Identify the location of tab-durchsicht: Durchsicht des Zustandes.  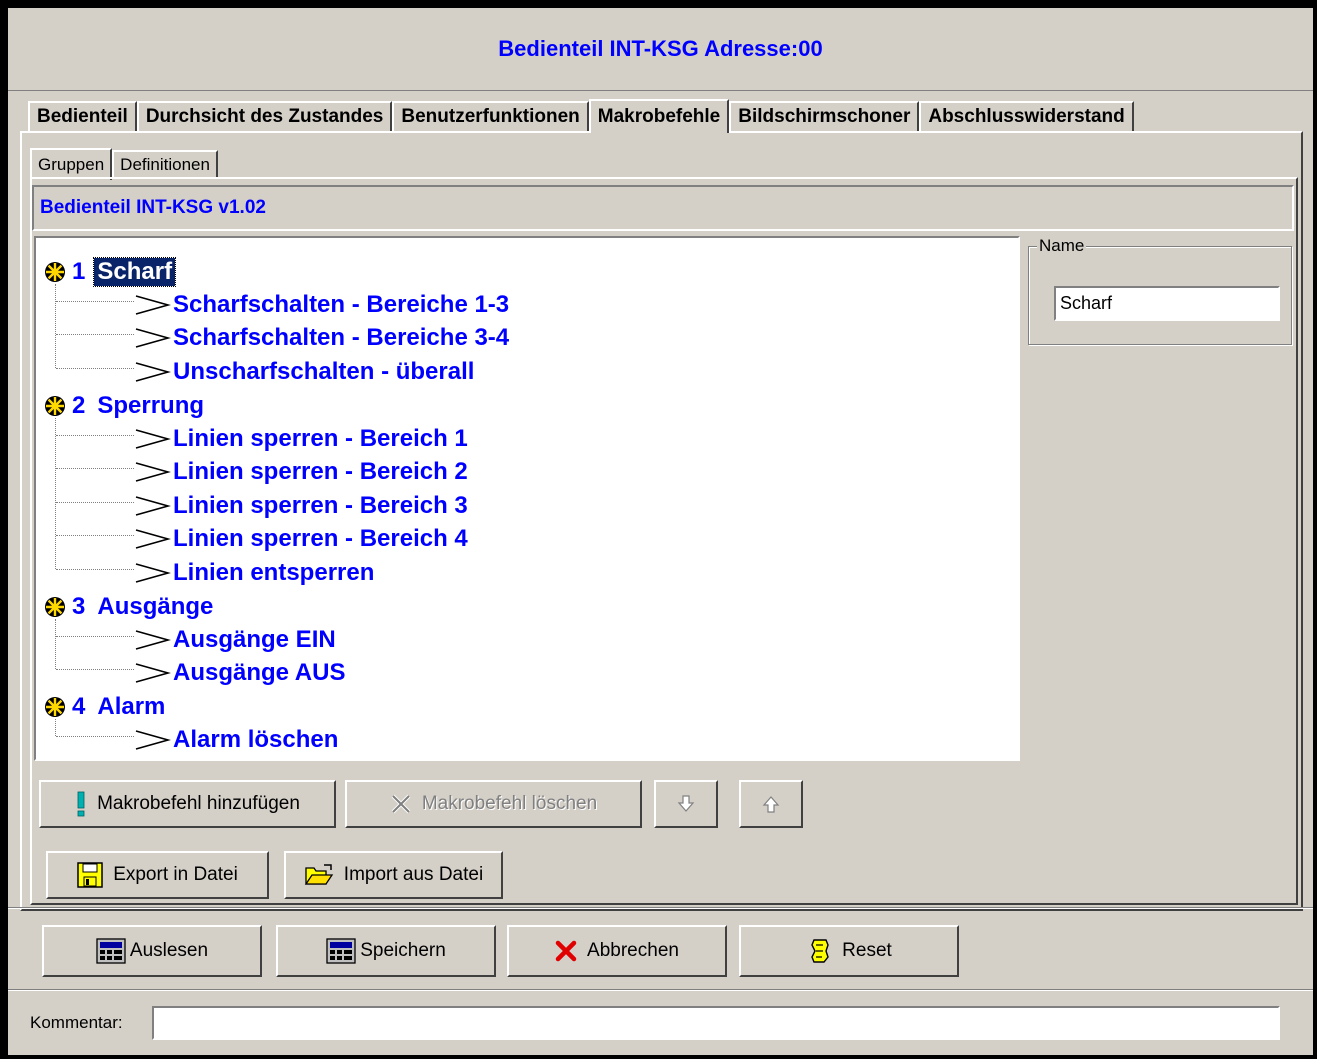
(264, 116).